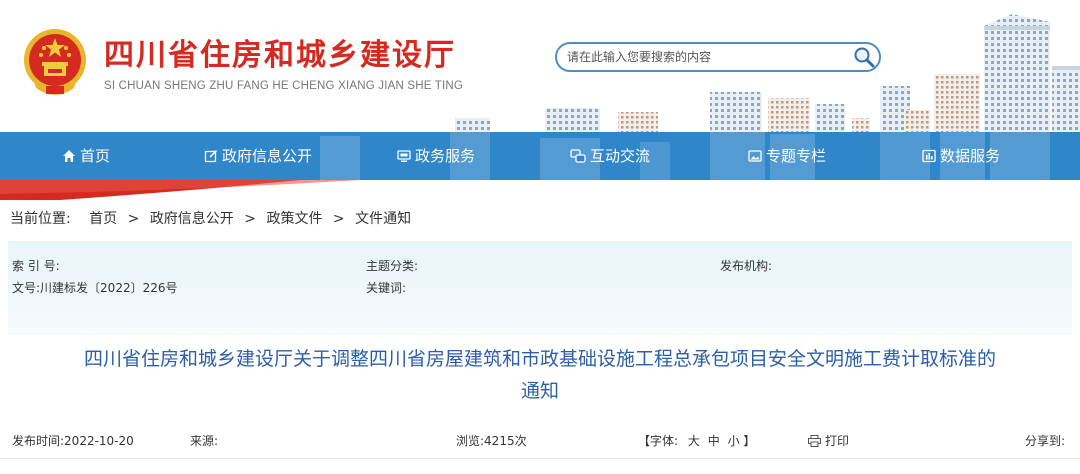 This screenshot has width=1080, height=474. I want to click on home-icon, so click(69, 156).